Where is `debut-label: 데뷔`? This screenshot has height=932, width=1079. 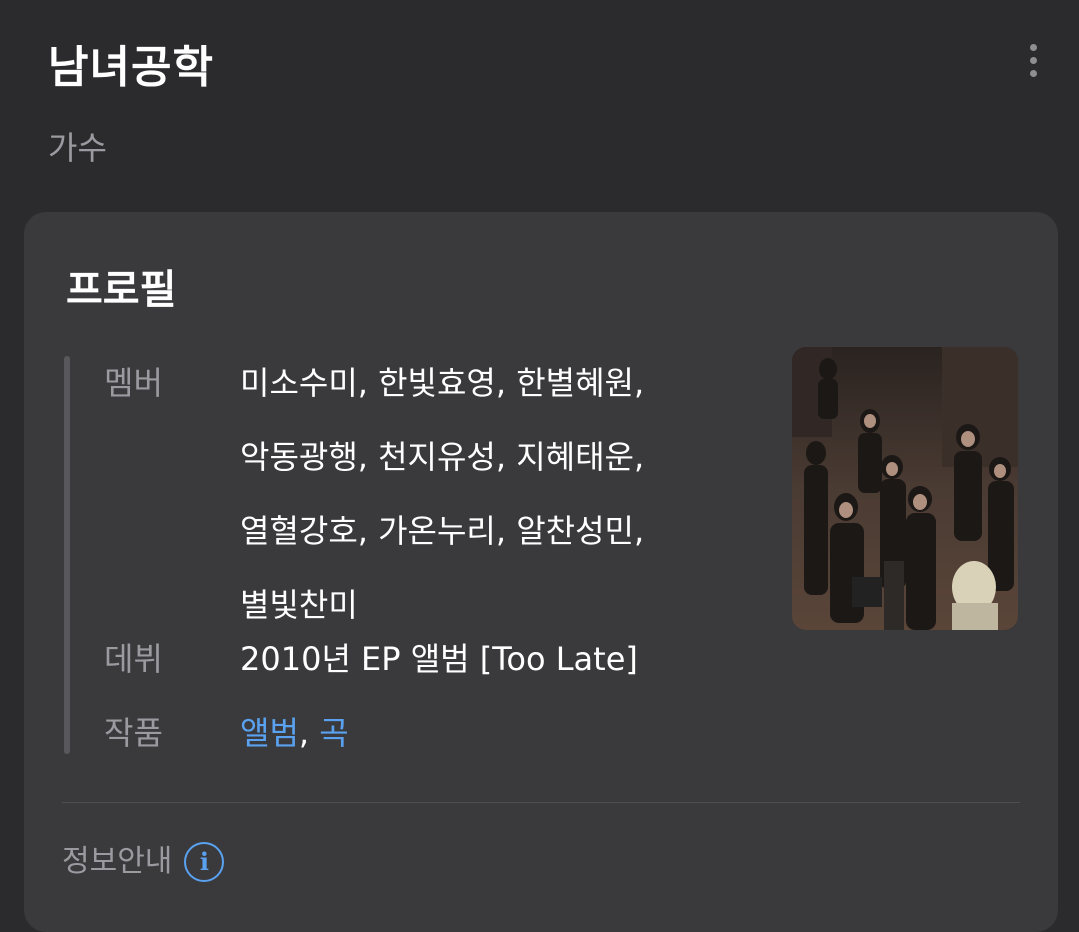
debut-label: 데뷔 is located at coordinates (133, 659).